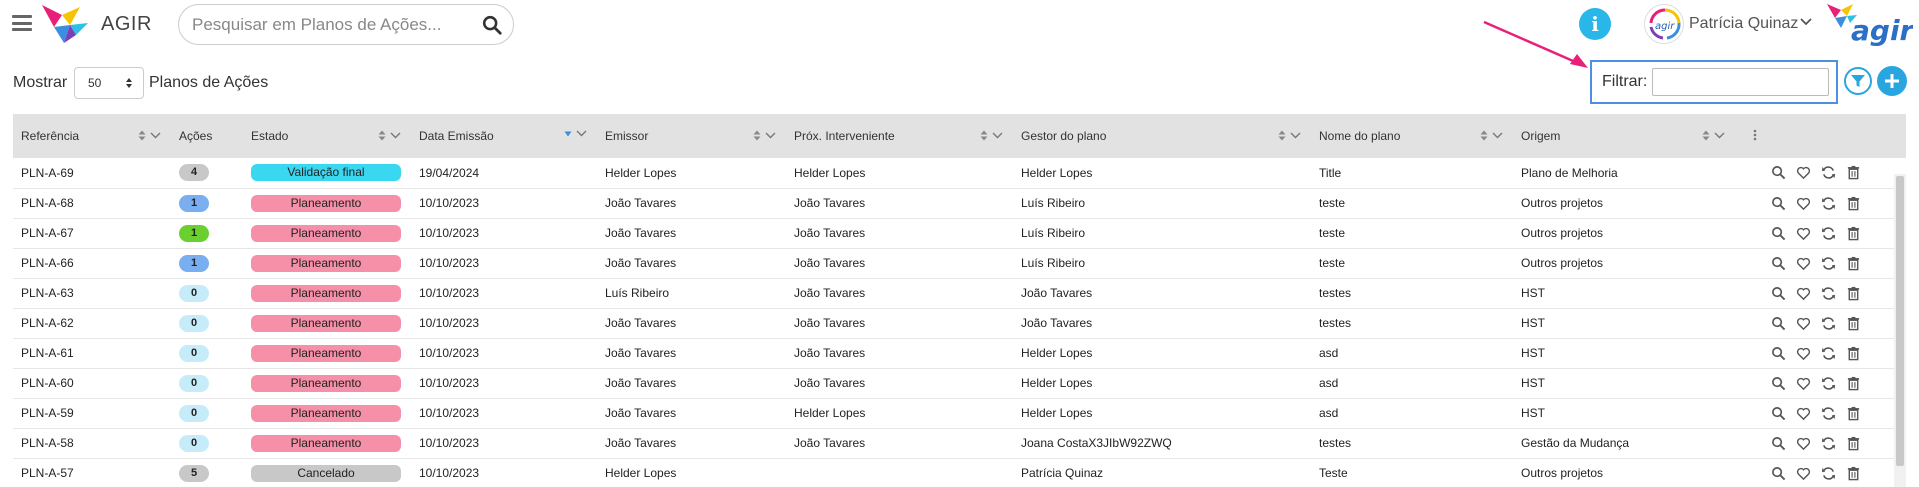  Describe the element at coordinates (1806, 22) in the screenshot. I see `chevron-down-icon` at that location.